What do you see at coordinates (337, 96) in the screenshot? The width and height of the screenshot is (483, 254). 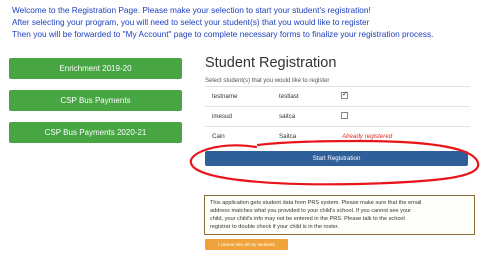 I see `student-row: testname testlast` at bounding box center [337, 96].